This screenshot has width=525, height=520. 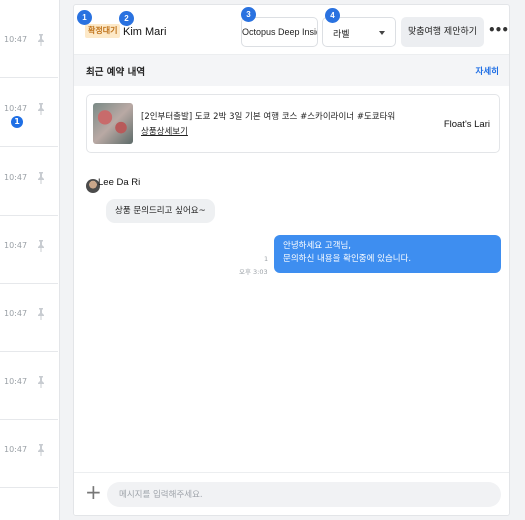 I want to click on annotation-badge-3: 3, so click(x=248, y=14).